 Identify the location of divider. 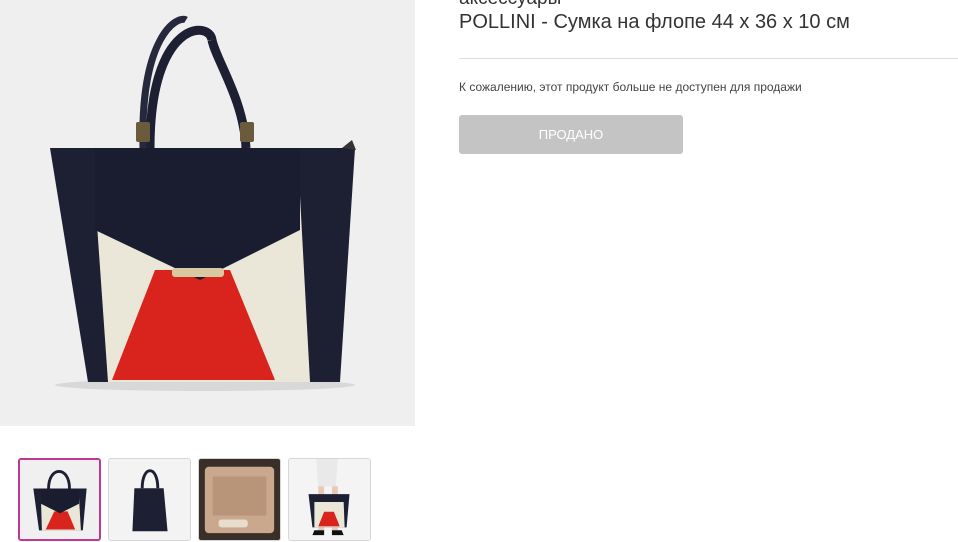
(708, 58).